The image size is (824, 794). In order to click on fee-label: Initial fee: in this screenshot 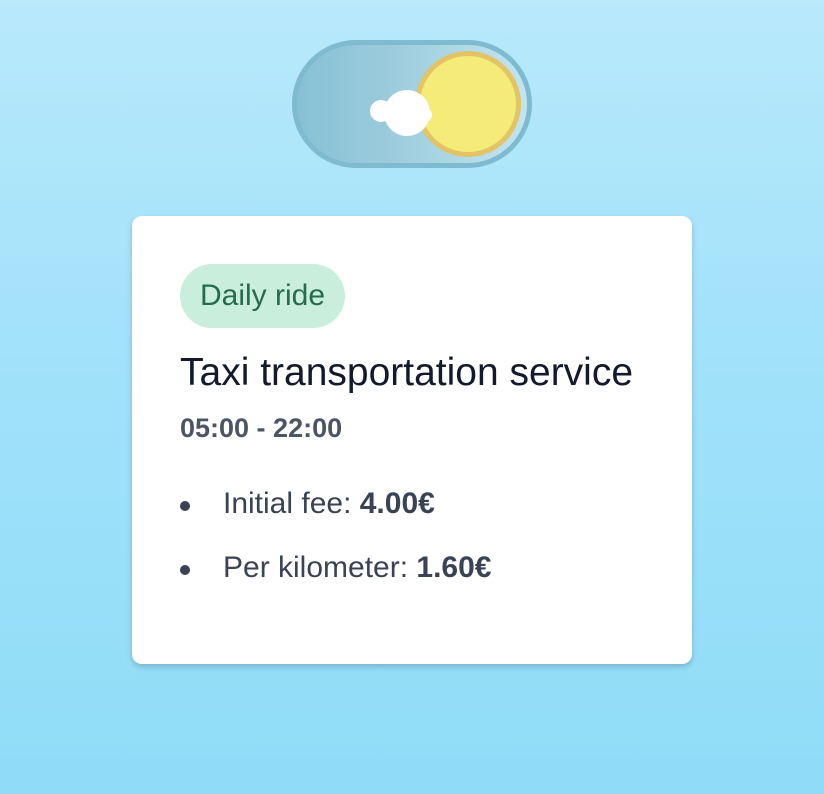, I will do `click(291, 503)`.